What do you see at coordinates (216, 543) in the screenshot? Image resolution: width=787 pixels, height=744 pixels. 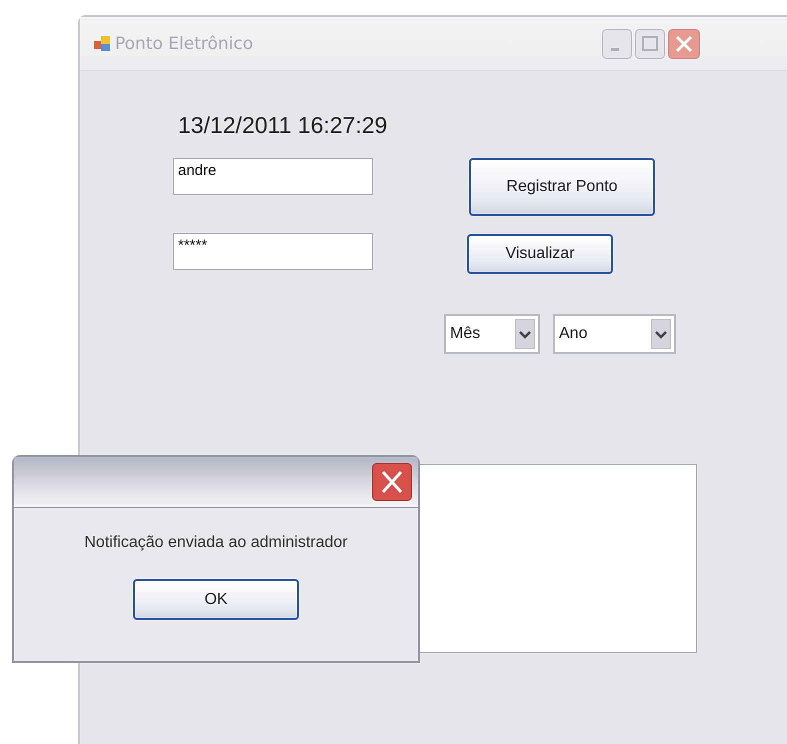 I see `message-text: Notificação enviada ao administrador` at bounding box center [216, 543].